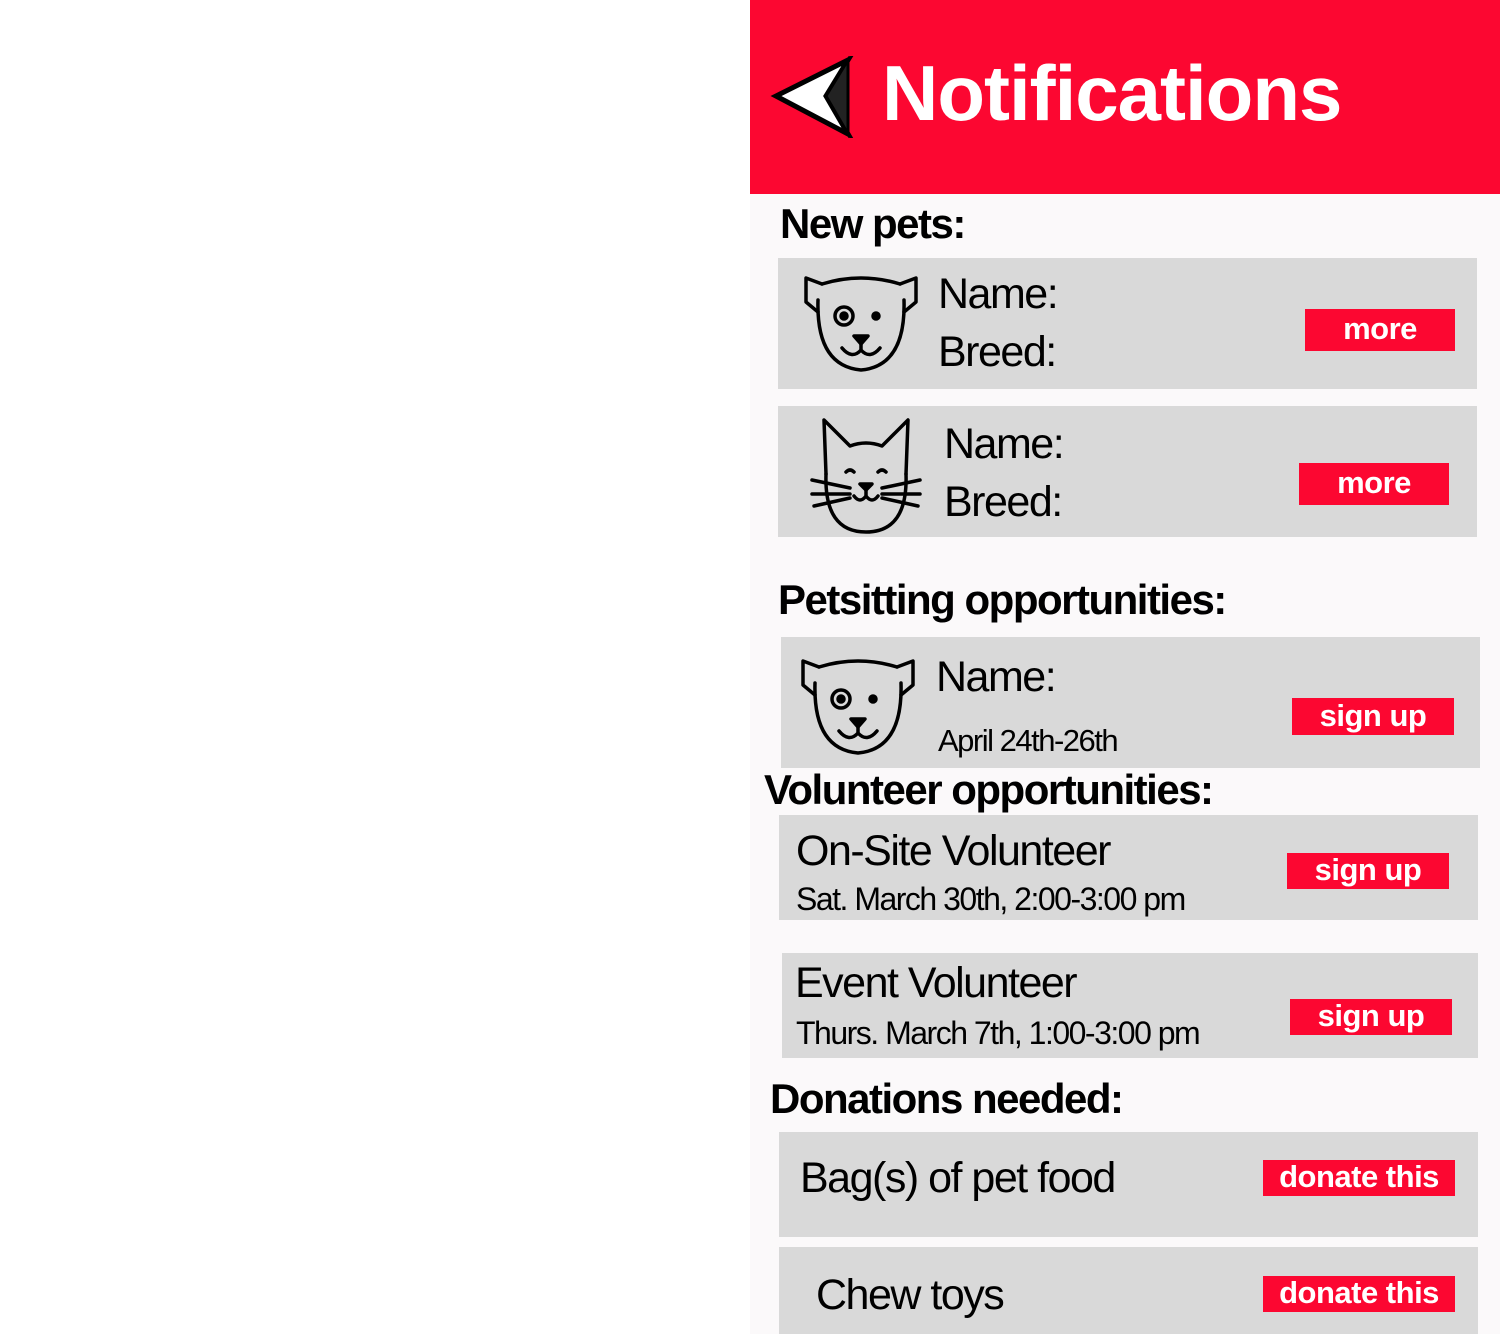 The height and width of the screenshot is (1334, 1500). What do you see at coordinates (1128, 1290) in the screenshot?
I see `donation-card: Chew toys donate this` at bounding box center [1128, 1290].